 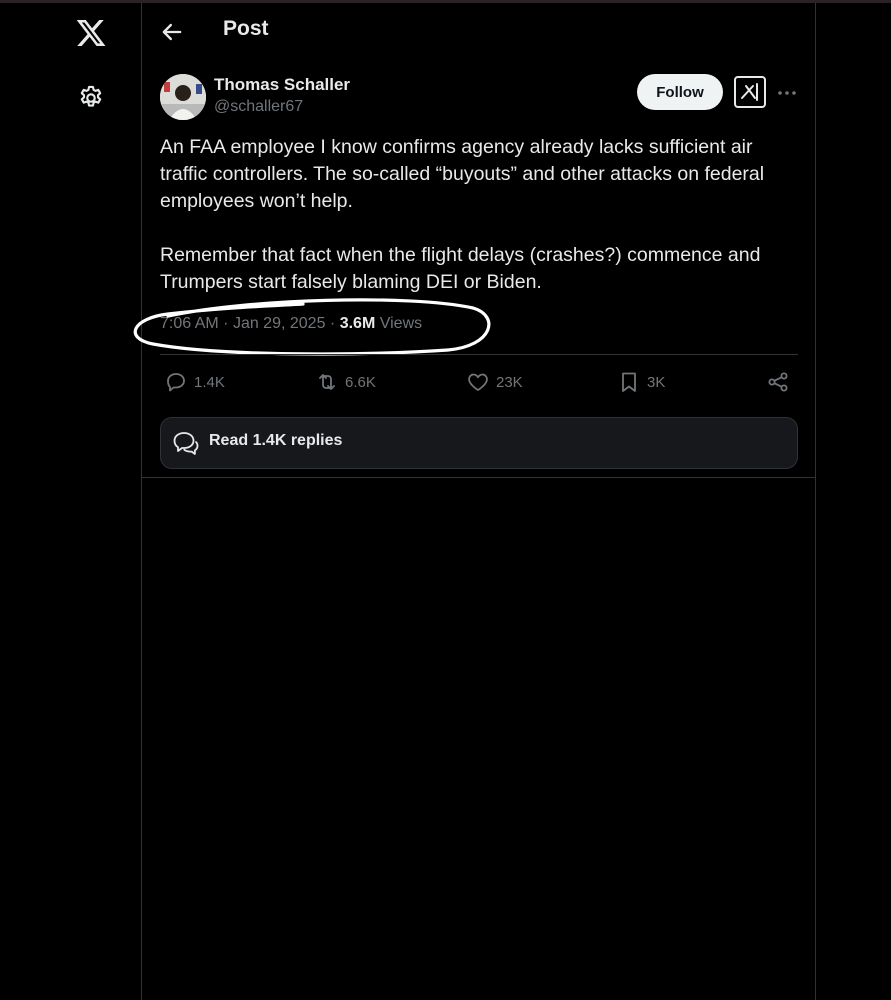 What do you see at coordinates (641, 382) in the screenshot?
I see `bookmark-button: 3K` at bounding box center [641, 382].